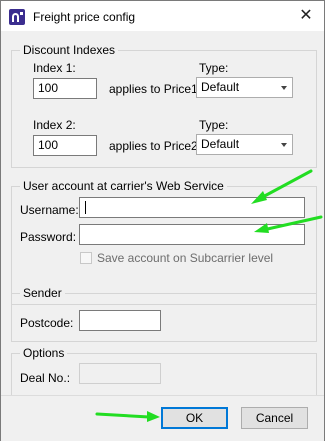 The width and height of the screenshot is (325, 441). What do you see at coordinates (220, 144) in the screenshot?
I see `type2-selected-value: Default` at bounding box center [220, 144].